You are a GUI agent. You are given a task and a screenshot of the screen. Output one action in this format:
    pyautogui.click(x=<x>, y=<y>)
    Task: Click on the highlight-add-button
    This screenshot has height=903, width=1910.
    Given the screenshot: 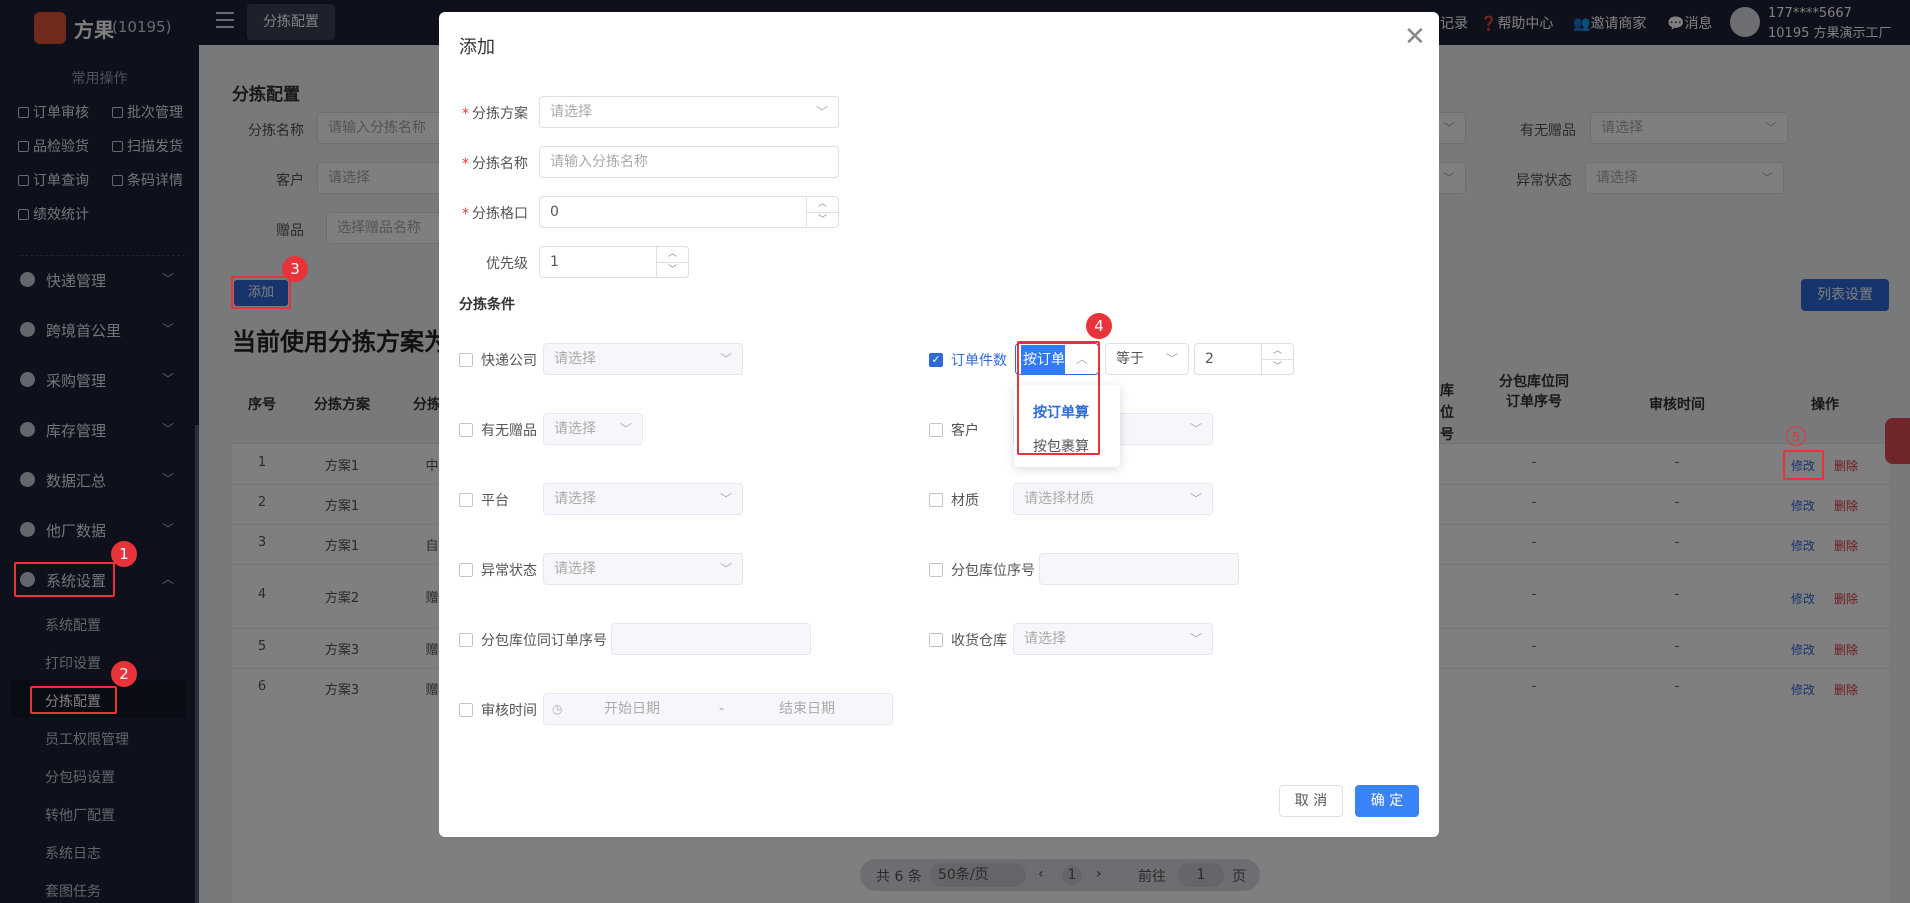 What is the action you would take?
    pyautogui.click(x=261, y=292)
    